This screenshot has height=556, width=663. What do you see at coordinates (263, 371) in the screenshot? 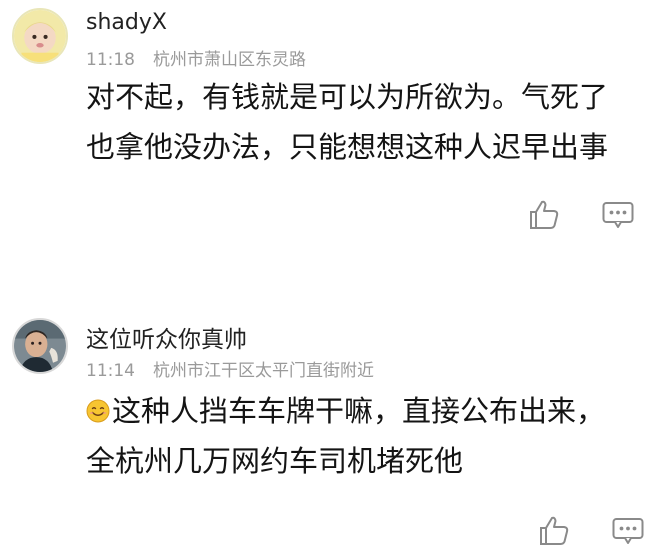
I see `comment-location: 杭州市江干区太平门直街附近` at bounding box center [263, 371].